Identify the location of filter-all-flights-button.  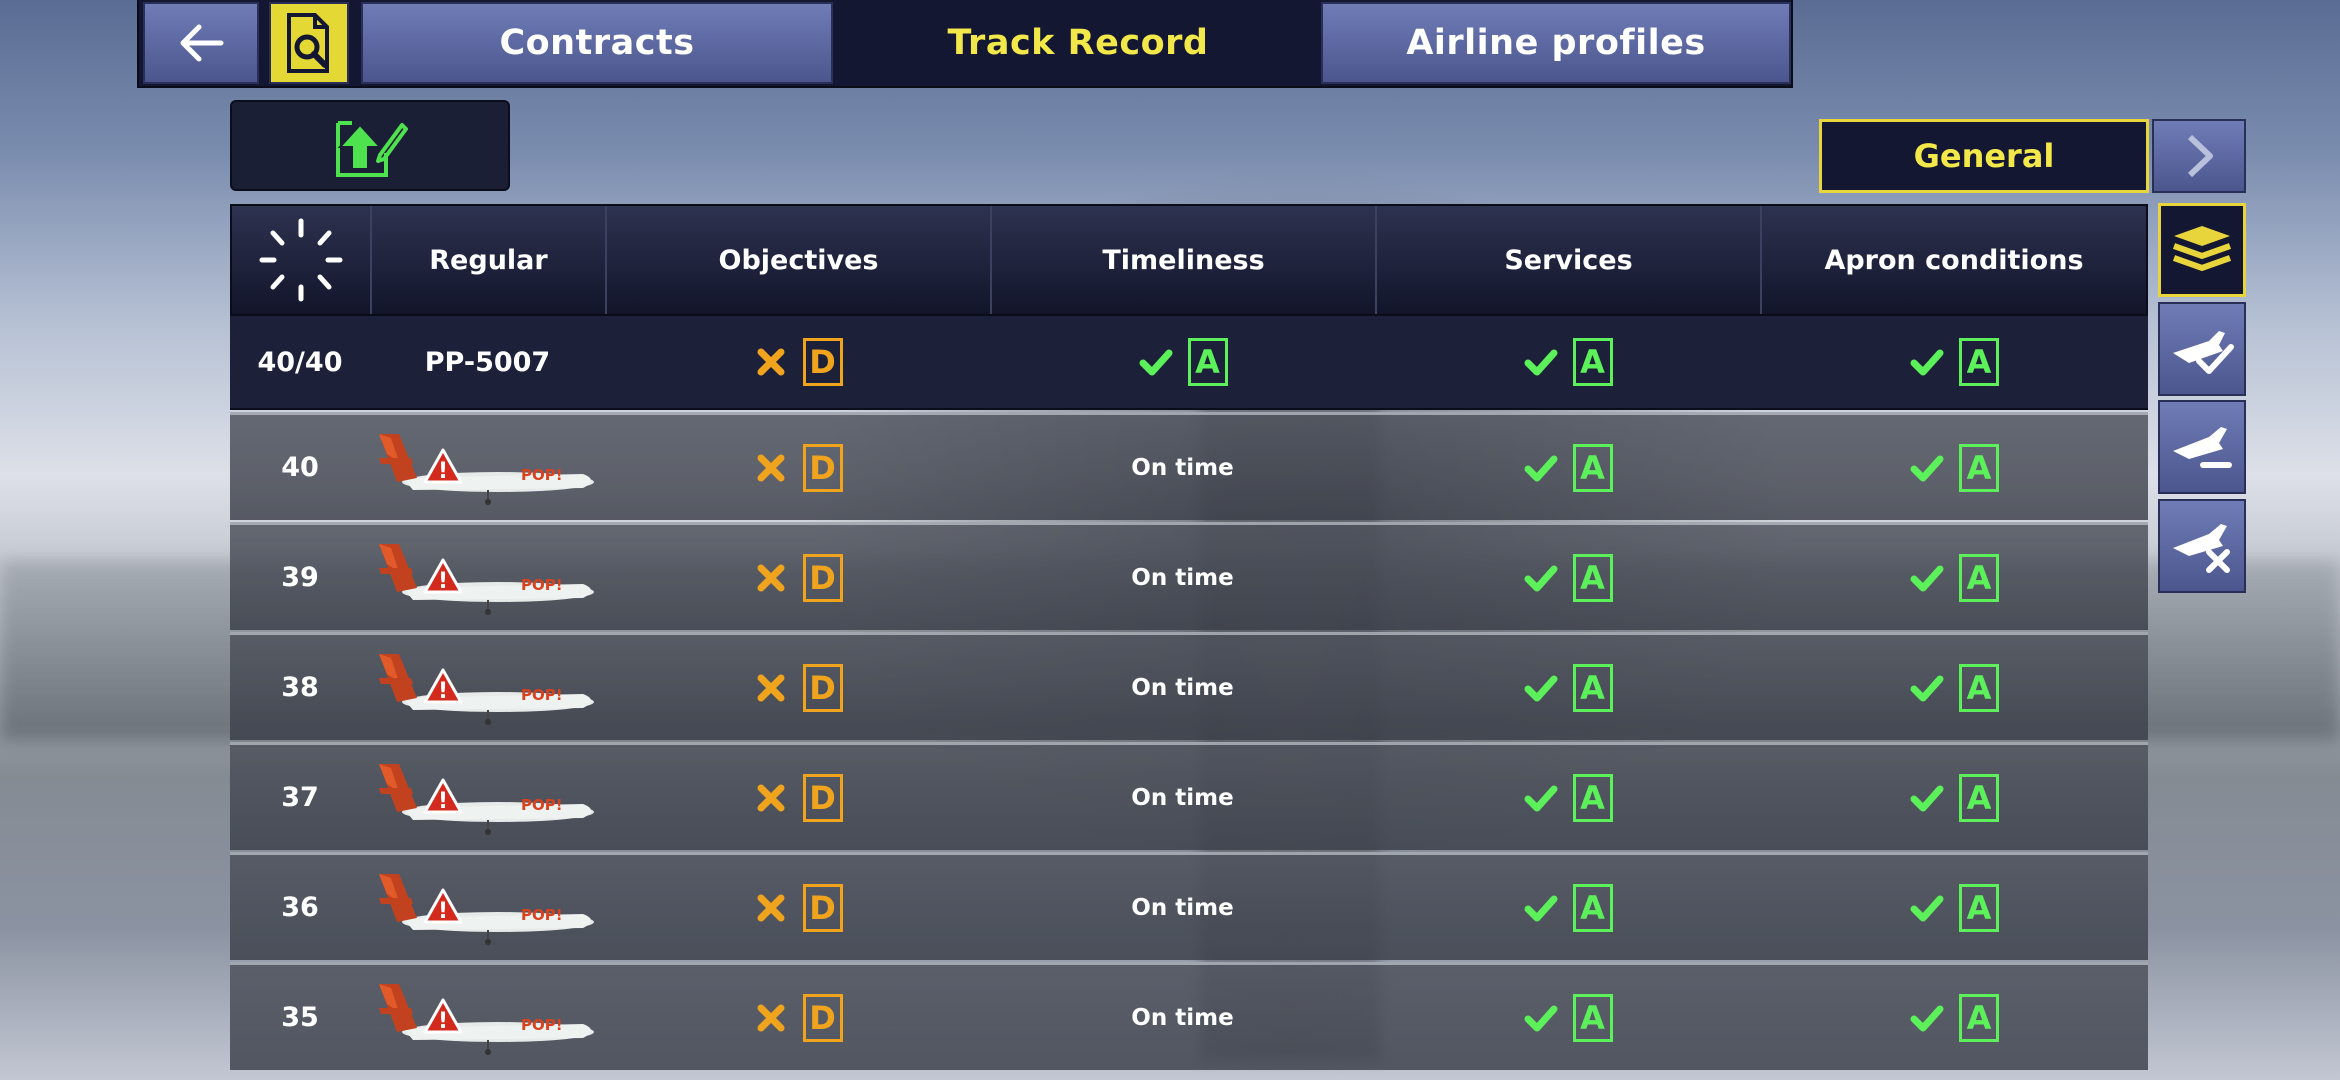
(2202, 250).